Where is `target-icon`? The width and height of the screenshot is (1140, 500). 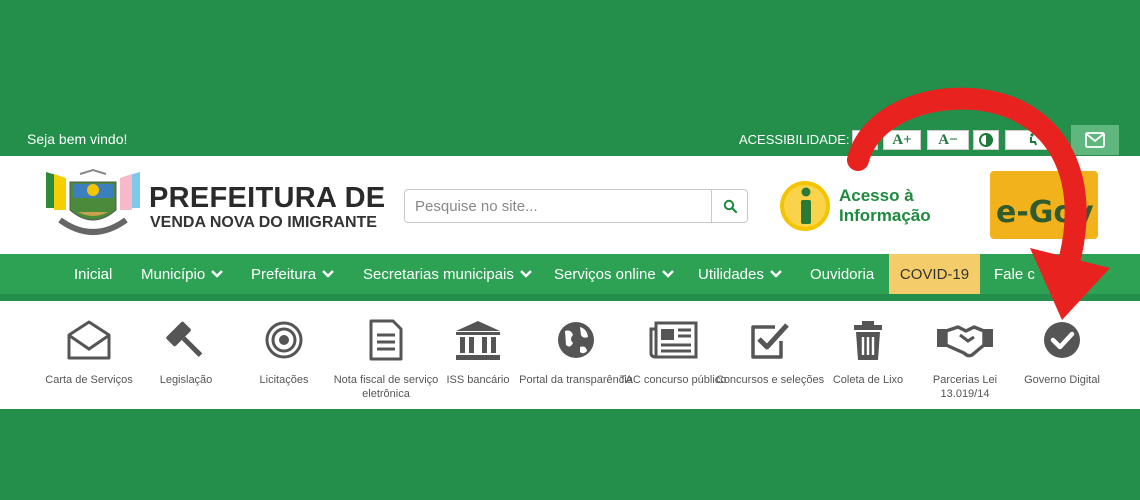 target-icon is located at coordinates (284, 340).